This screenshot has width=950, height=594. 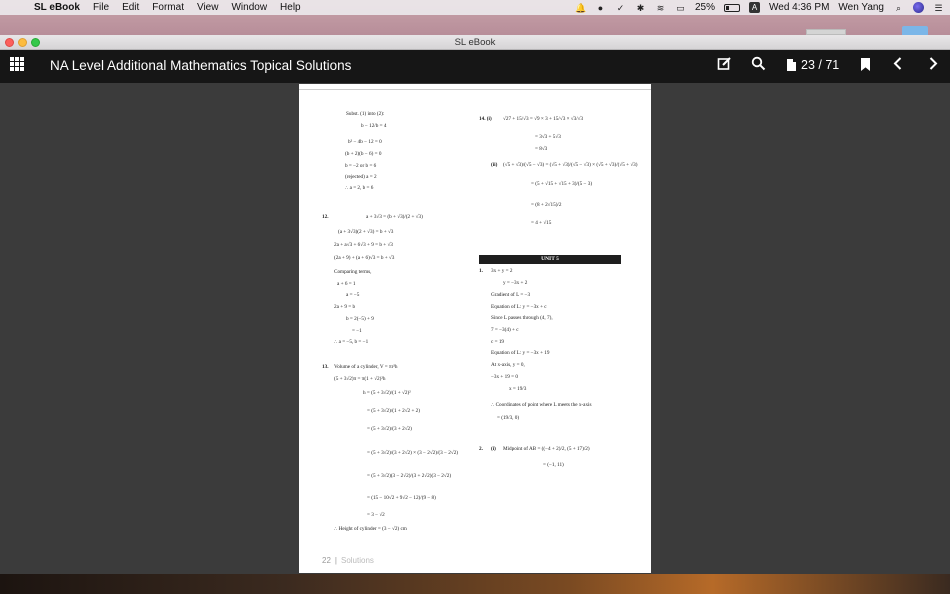 I want to click on notification-center-icon: ☰, so click(x=938, y=8).